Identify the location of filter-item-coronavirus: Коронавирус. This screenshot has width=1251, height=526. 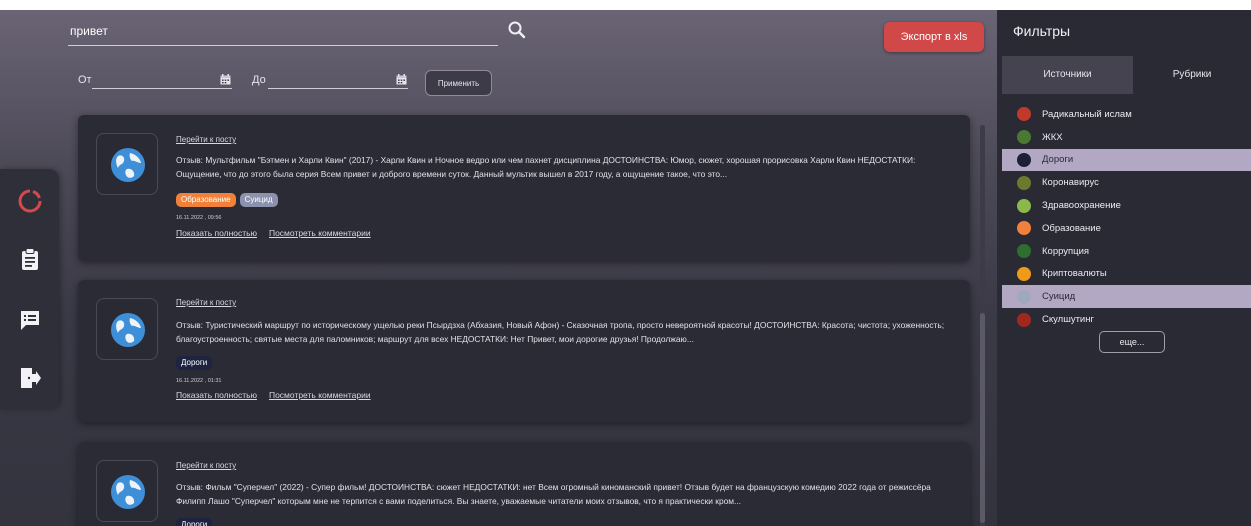
(1126, 182).